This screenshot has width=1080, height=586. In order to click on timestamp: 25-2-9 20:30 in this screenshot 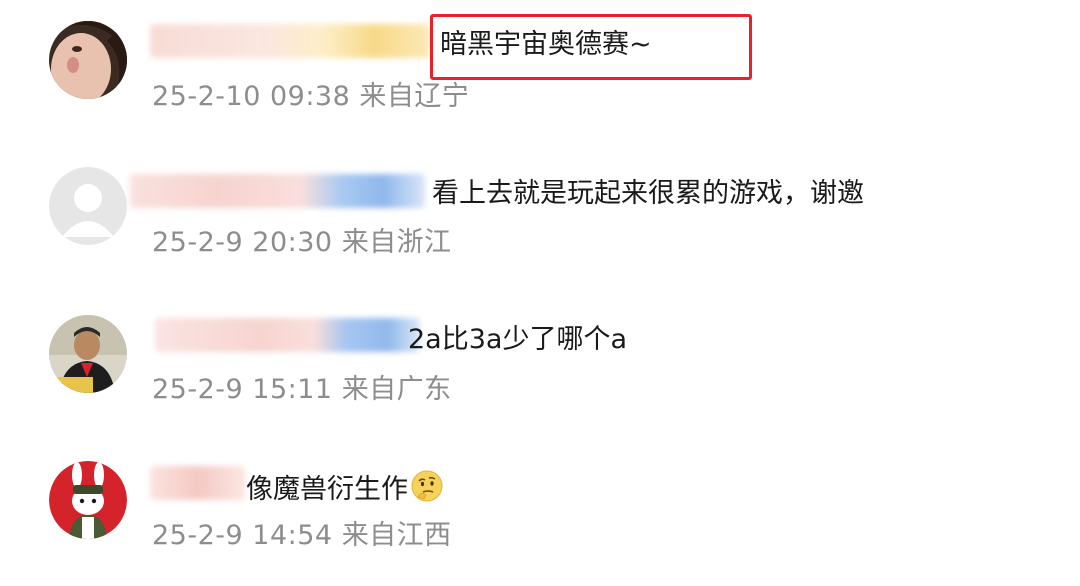, I will do `click(242, 242)`.